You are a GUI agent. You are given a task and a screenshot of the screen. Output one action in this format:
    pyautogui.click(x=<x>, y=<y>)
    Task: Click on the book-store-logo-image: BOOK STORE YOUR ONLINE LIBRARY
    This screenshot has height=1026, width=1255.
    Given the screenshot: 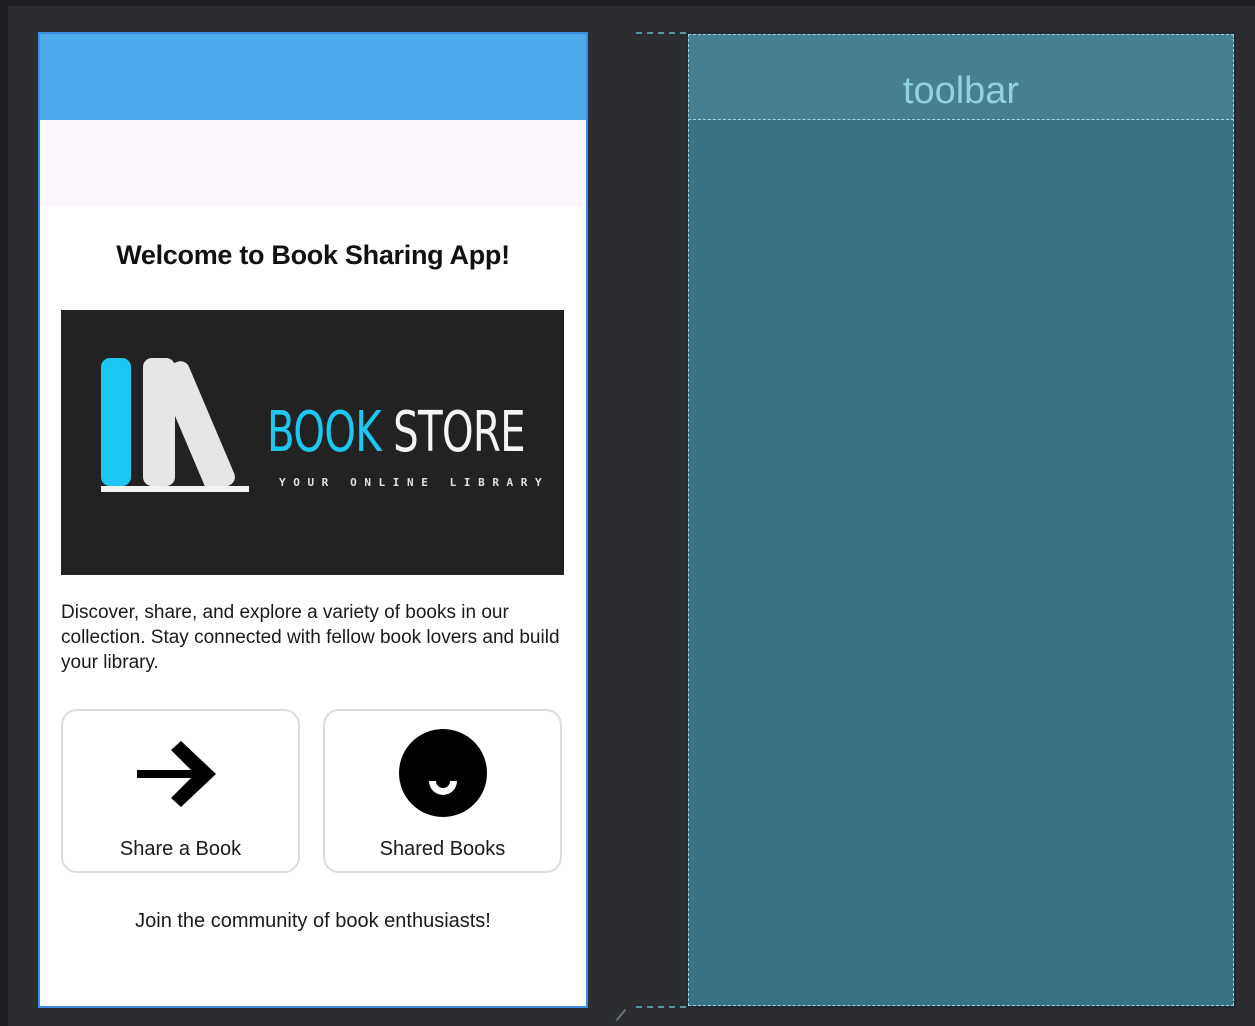 What is the action you would take?
    pyautogui.click(x=312, y=442)
    